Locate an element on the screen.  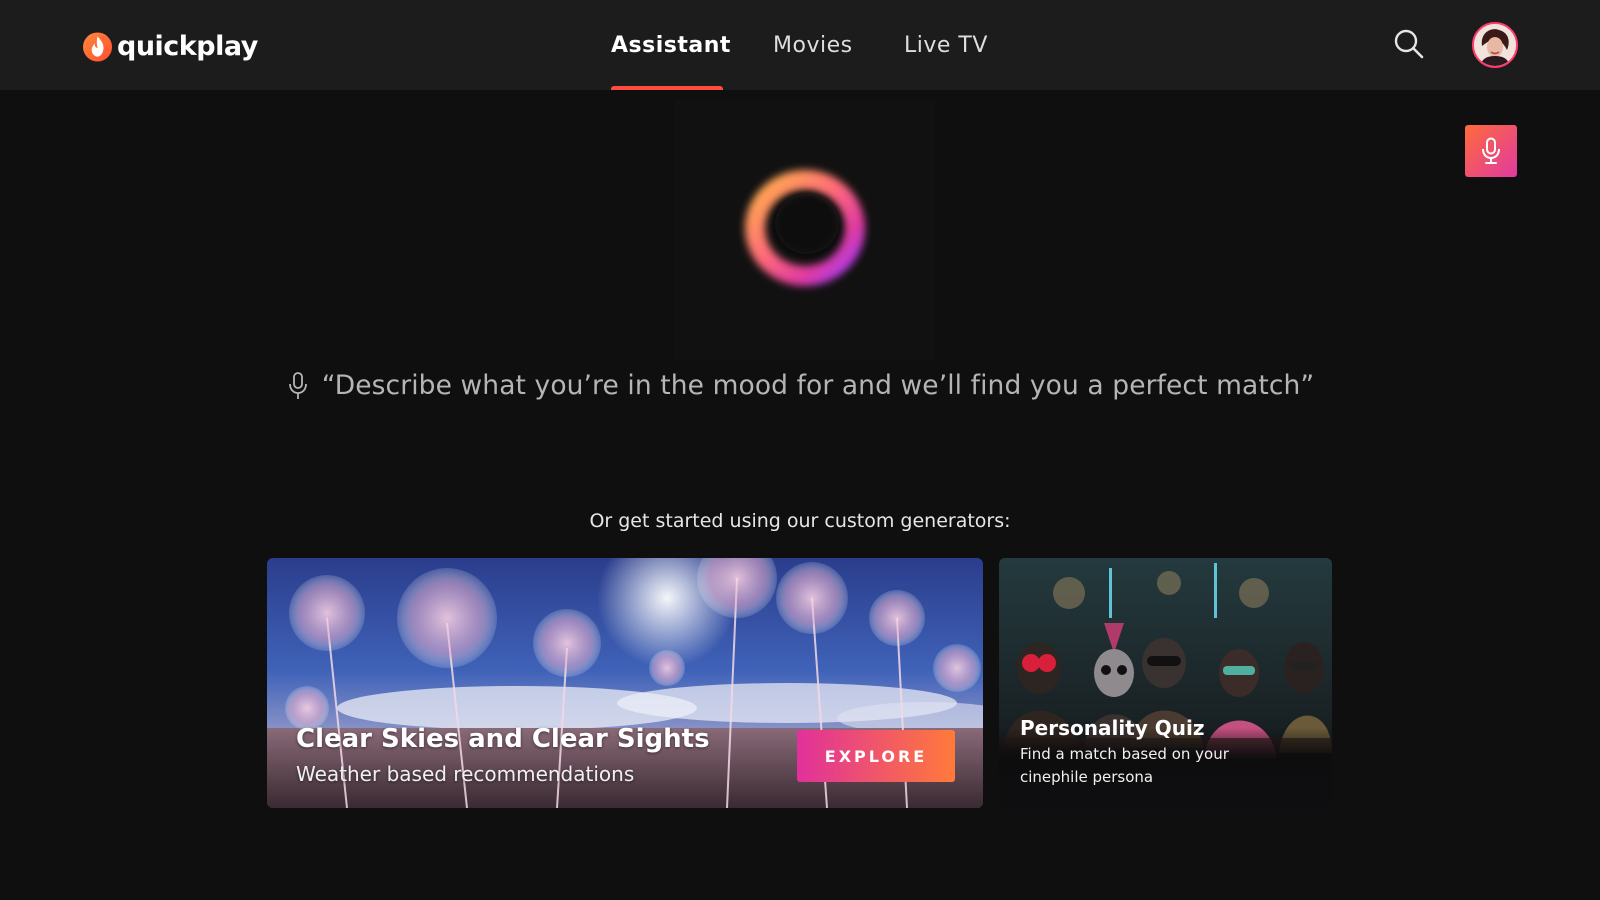
voice-assistant-orb-icon is located at coordinates (805, 228).